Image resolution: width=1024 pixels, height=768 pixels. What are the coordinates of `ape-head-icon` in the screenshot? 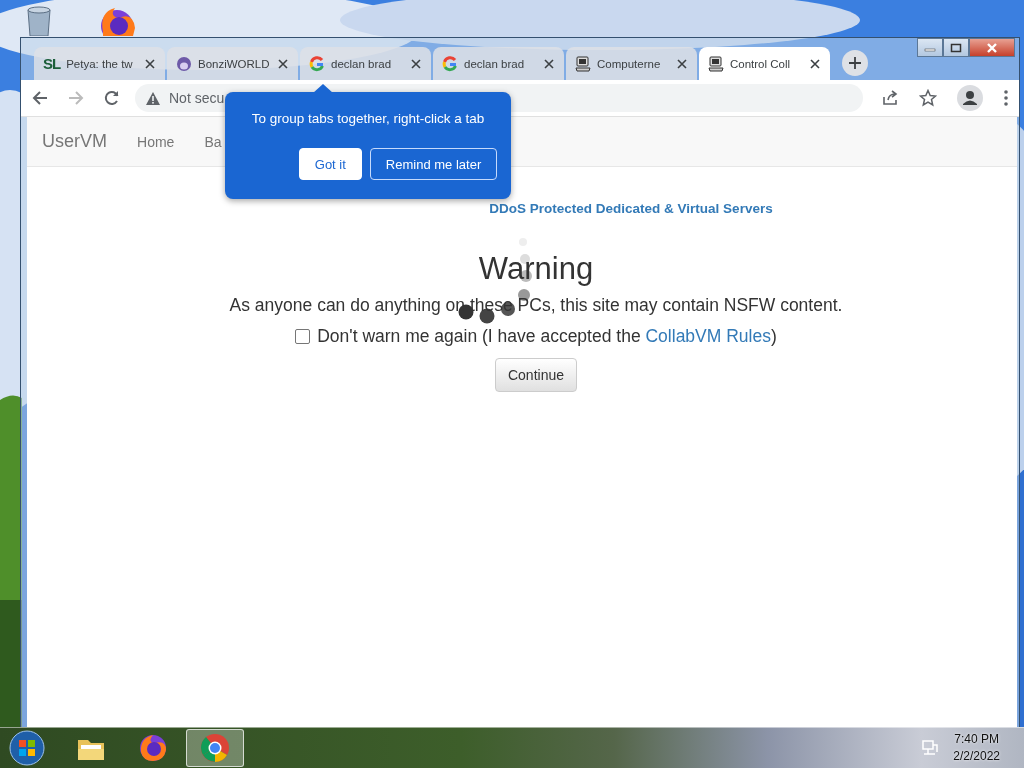 It's located at (184, 63).